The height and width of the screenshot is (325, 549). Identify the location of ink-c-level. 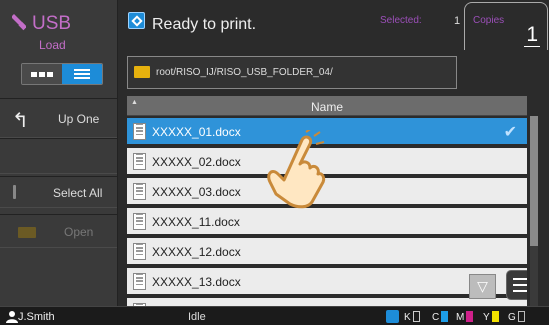
(445, 316).